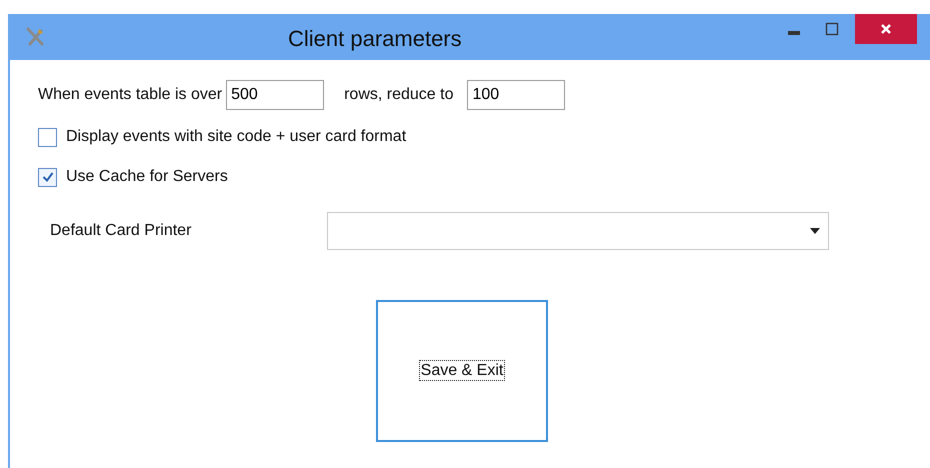 The width and height of the screenshot is (930, 468). What do you see at coordinates (399, 95) in the screenshot?
I see `field-label: rows, reduce to` at bounding box center [399, 95].